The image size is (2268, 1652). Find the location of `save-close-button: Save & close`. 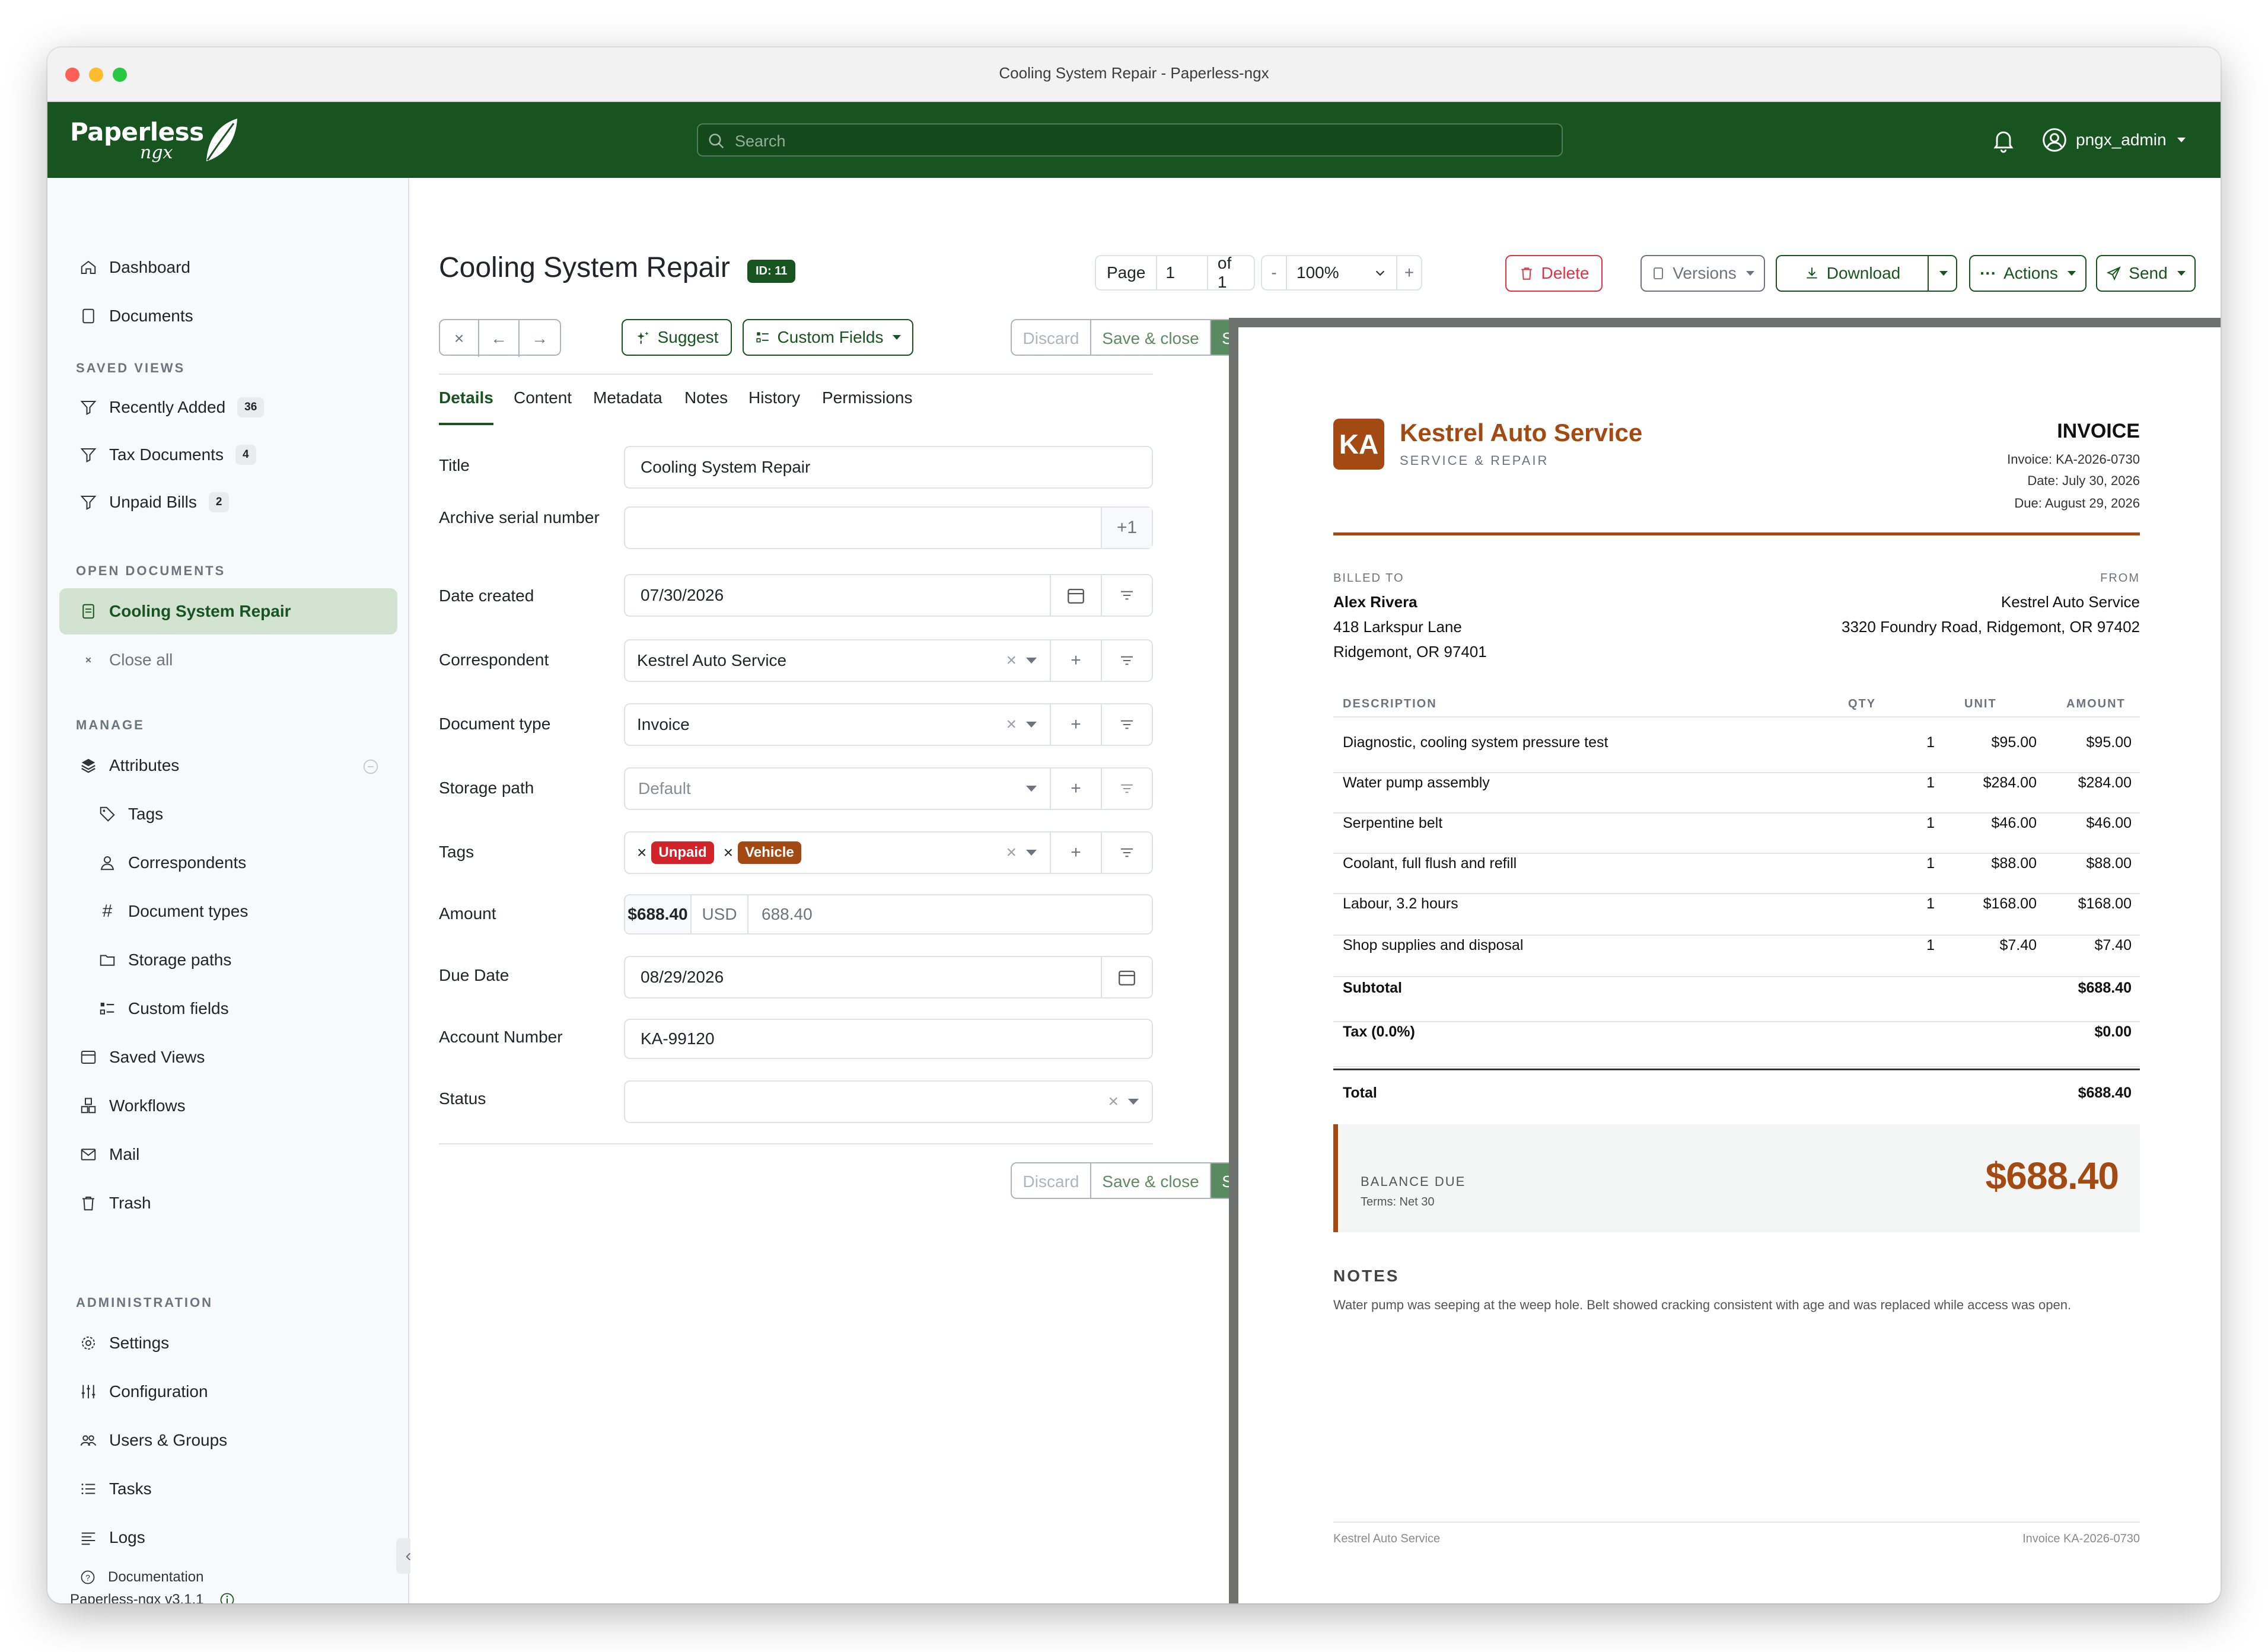

save-close-button: Save & close is located at coordinates (1151, 337).